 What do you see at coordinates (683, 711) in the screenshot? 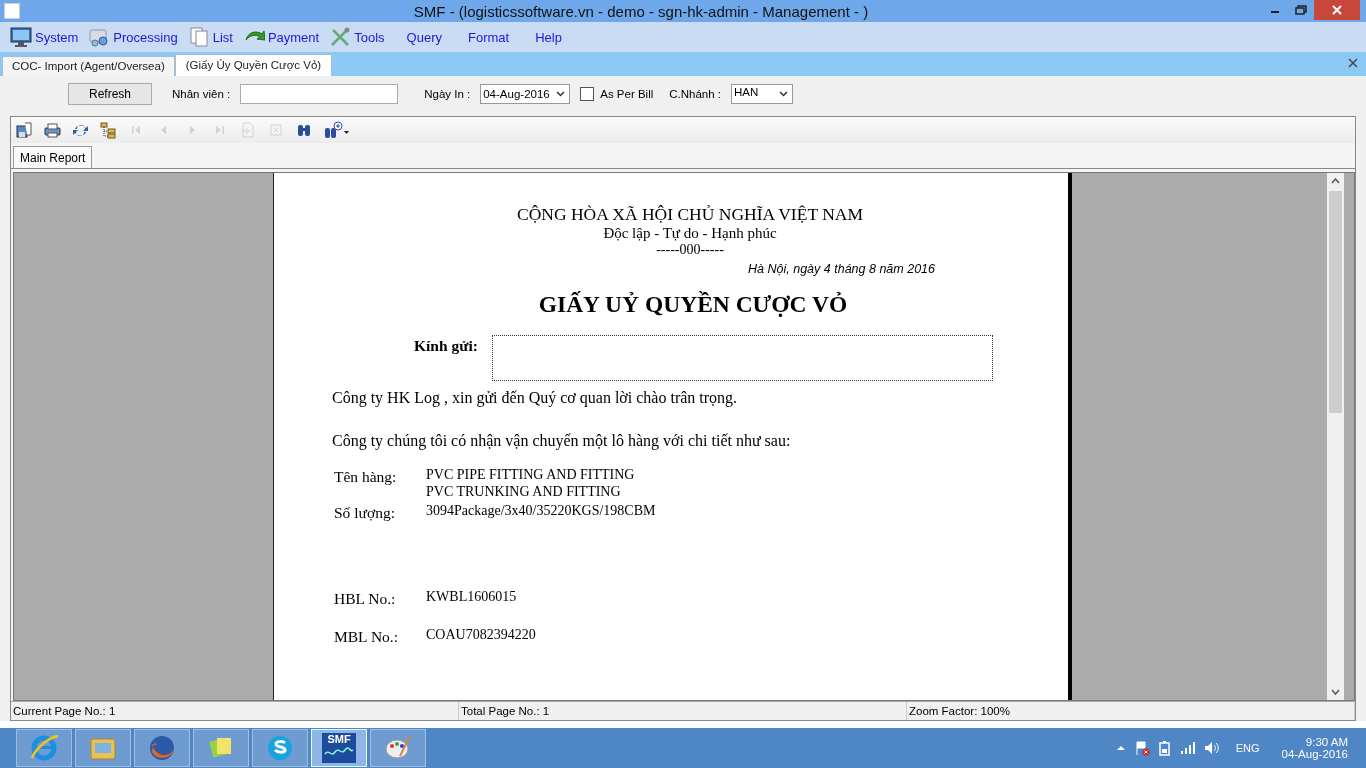
I see `status-text: Total Page No.: 1` at bounding box center [683, 711].